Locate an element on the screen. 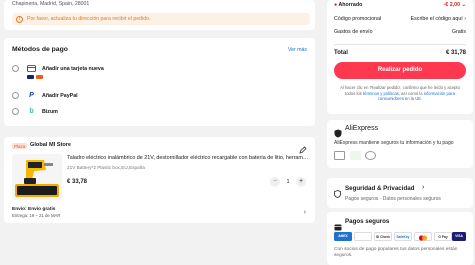 This screenshot has width=475, height=265. visa-icon is located at coordinates (30, 77).